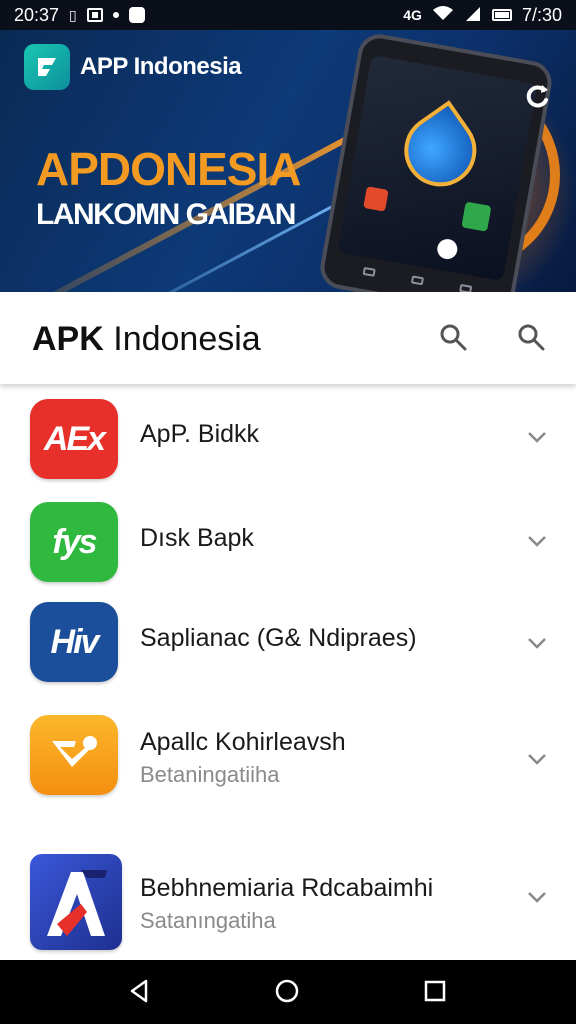 Image resolution: width=576 pixels, height=1024 pixels. What do you see at coordinates (168, 169) in the screenshot?
I see `hero-title: APDONESIA` at bounding box center [168, 169].